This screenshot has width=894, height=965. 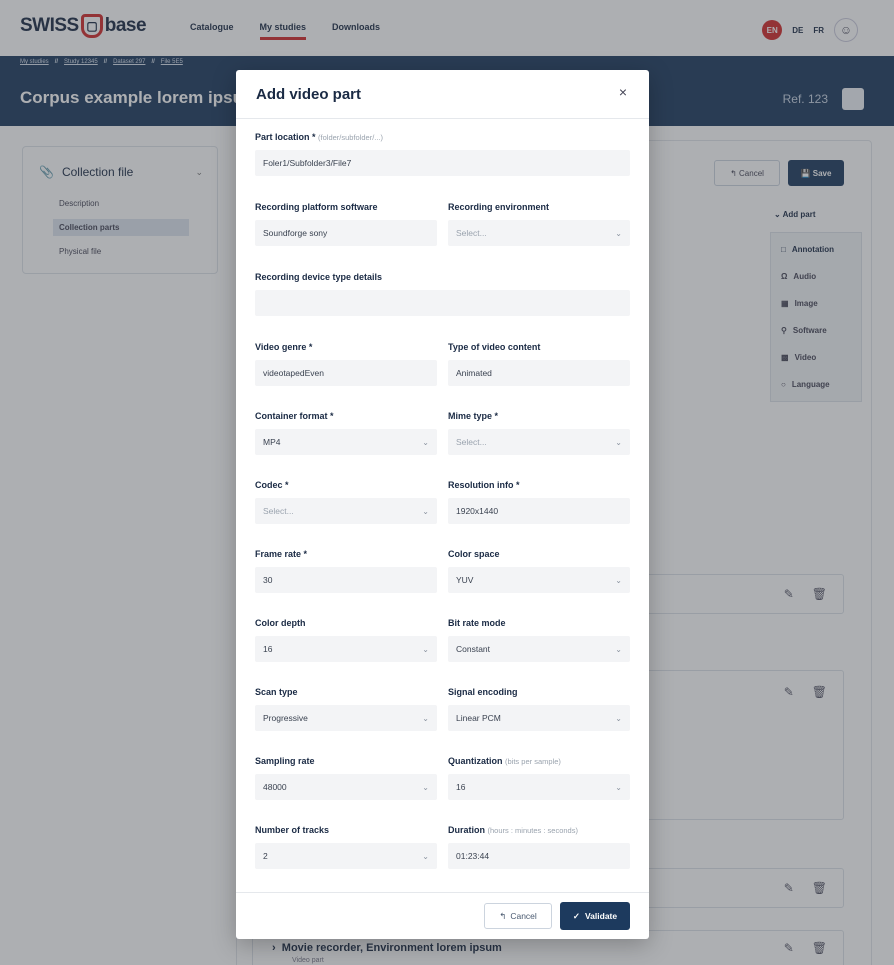 I want to click on container-format-select: MP4 ⌄, so click(x=346, y=442).